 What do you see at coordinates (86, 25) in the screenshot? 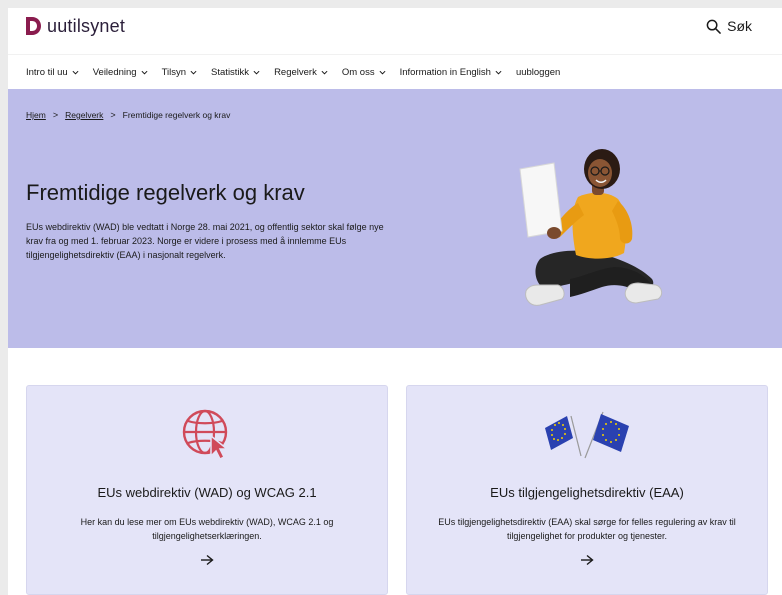
I see `logo-text: uutilsynet` at bounding box center [86, 25].